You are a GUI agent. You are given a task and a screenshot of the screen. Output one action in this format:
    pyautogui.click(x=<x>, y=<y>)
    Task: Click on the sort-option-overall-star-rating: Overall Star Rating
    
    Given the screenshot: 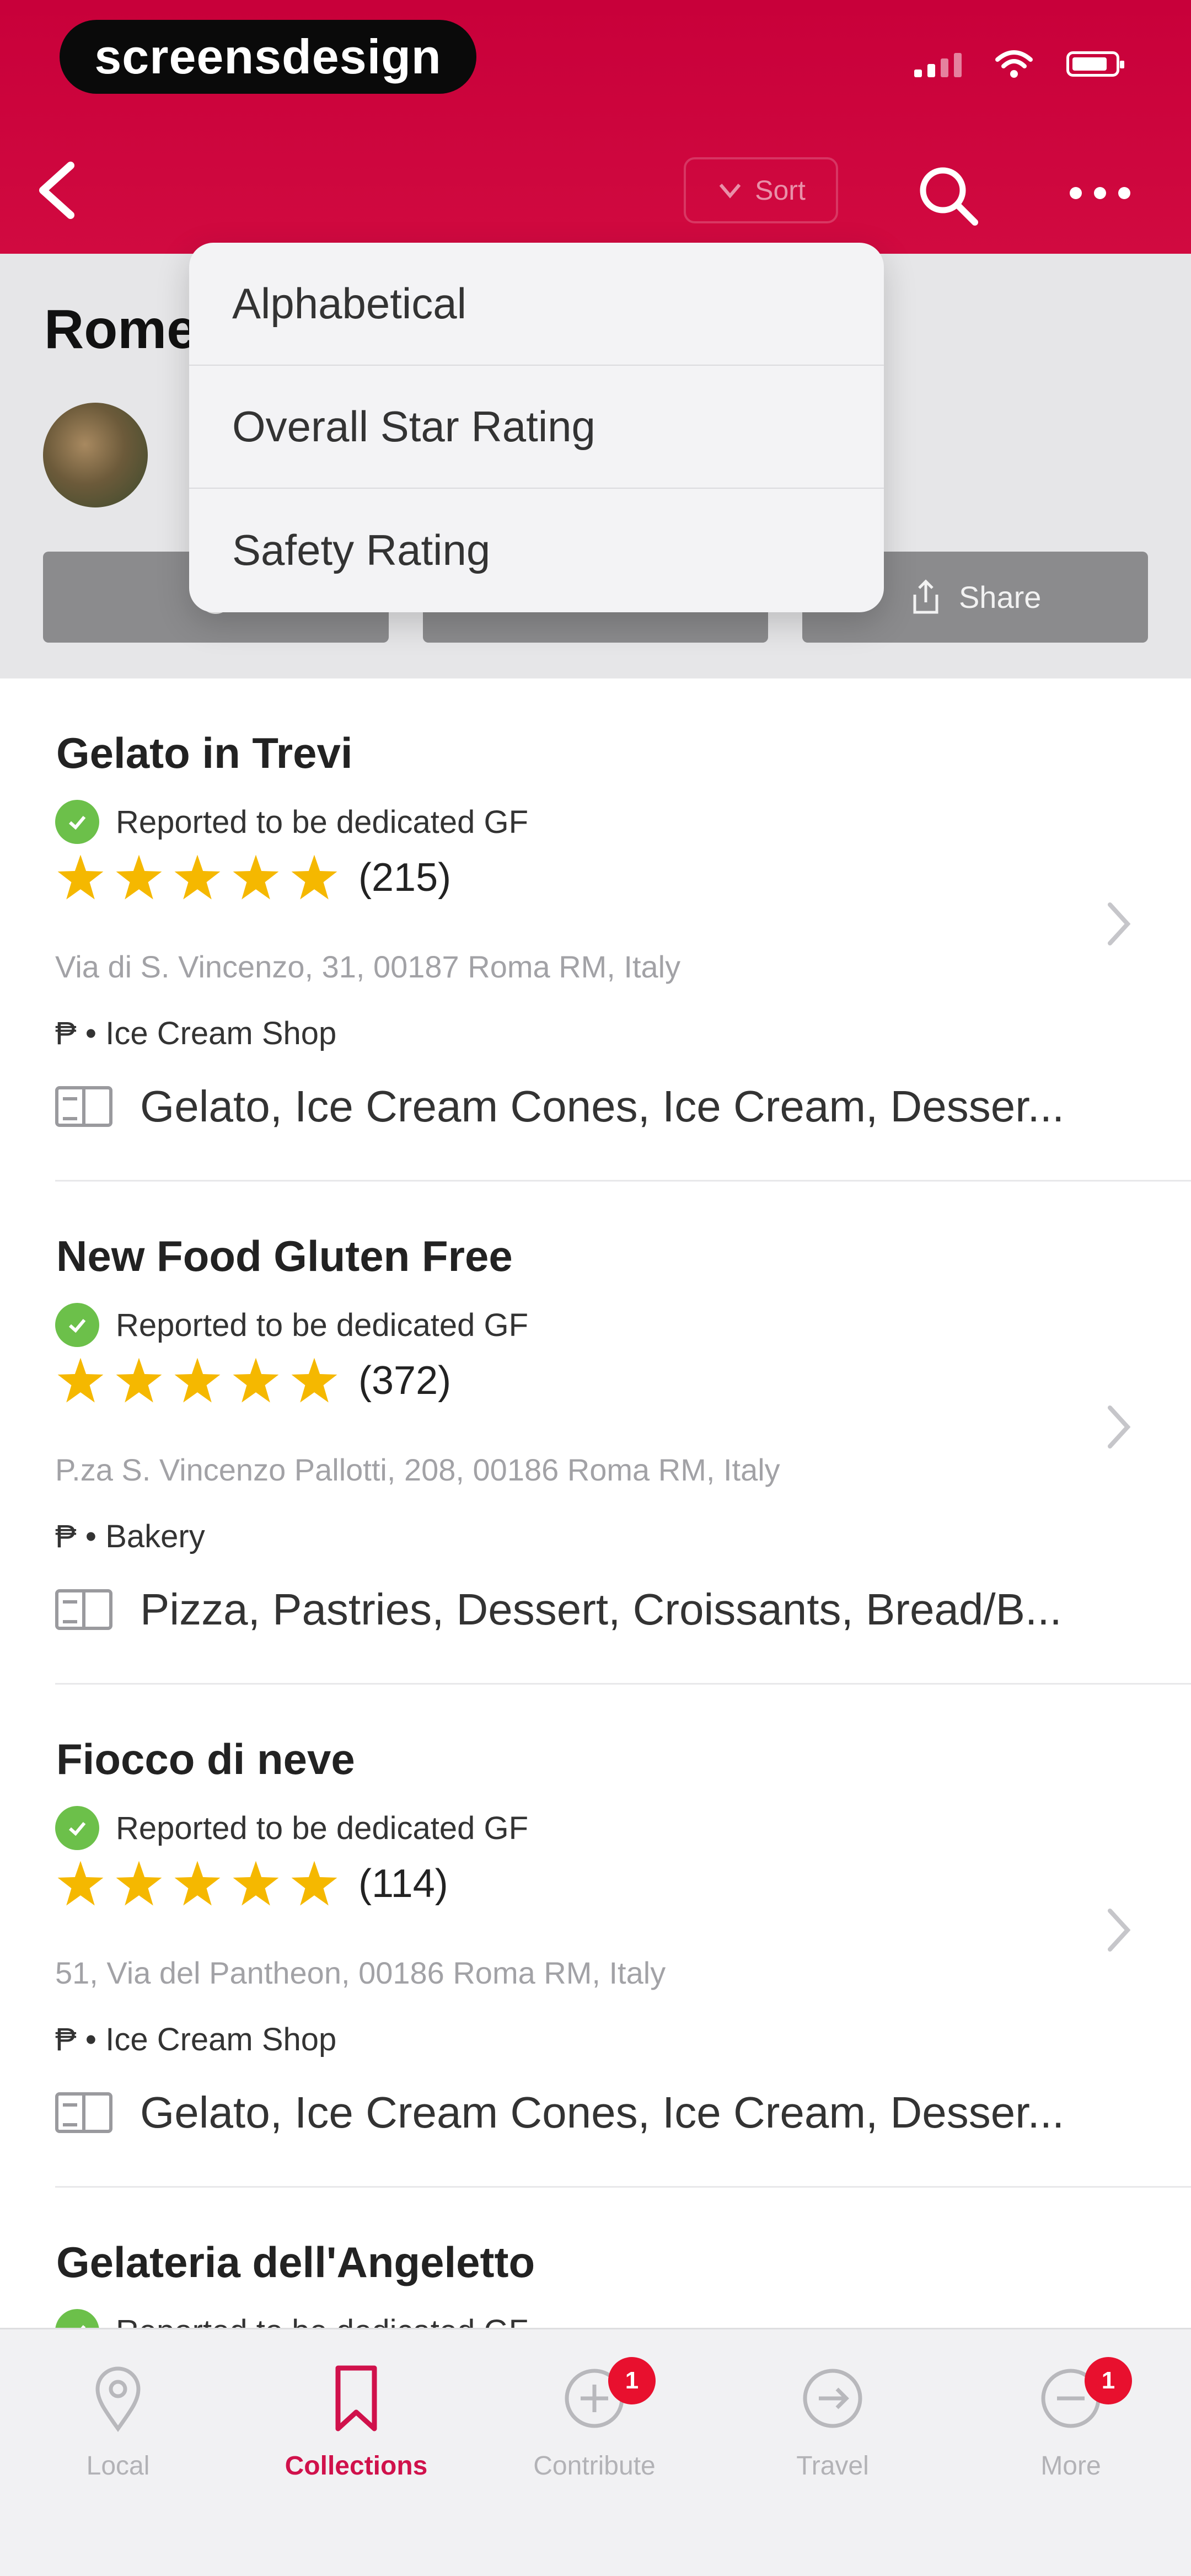 What is the action you would take?
    pyautogui.click(x=536, y=427)
    